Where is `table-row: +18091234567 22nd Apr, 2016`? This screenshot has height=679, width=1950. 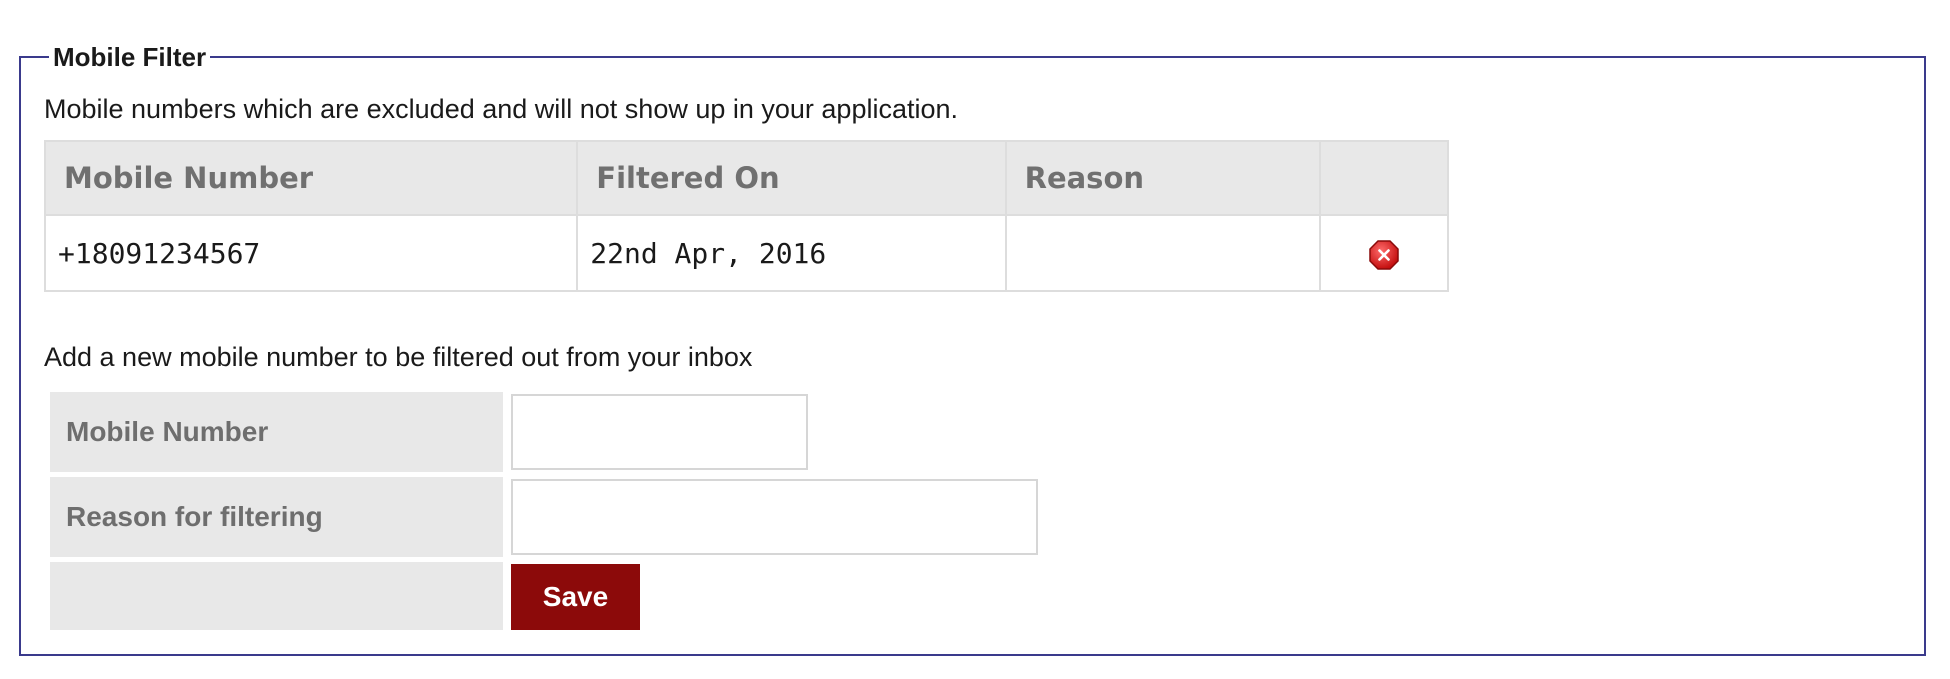 table-row: +18091234567 22nd Apr, 2016 is located at coordinates (746, 253).